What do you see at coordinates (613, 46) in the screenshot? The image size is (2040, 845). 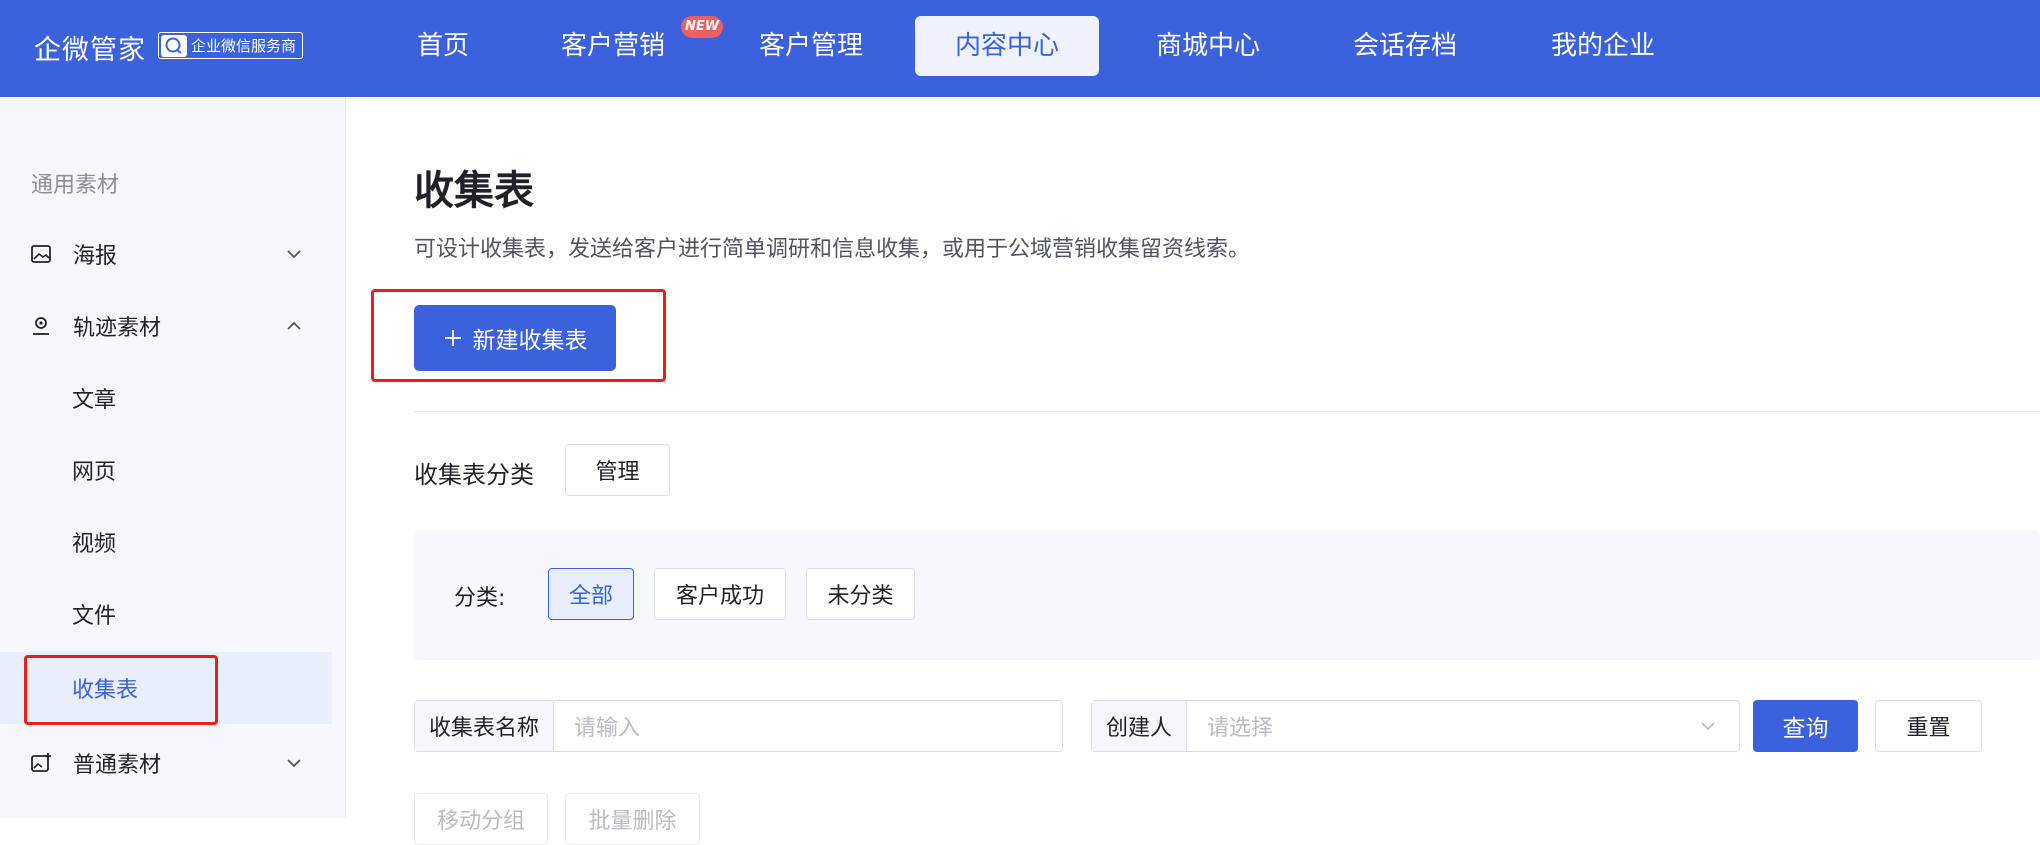 I see `nav-item-customer-marketing: 客户营销` at bounding box center [613, 46].